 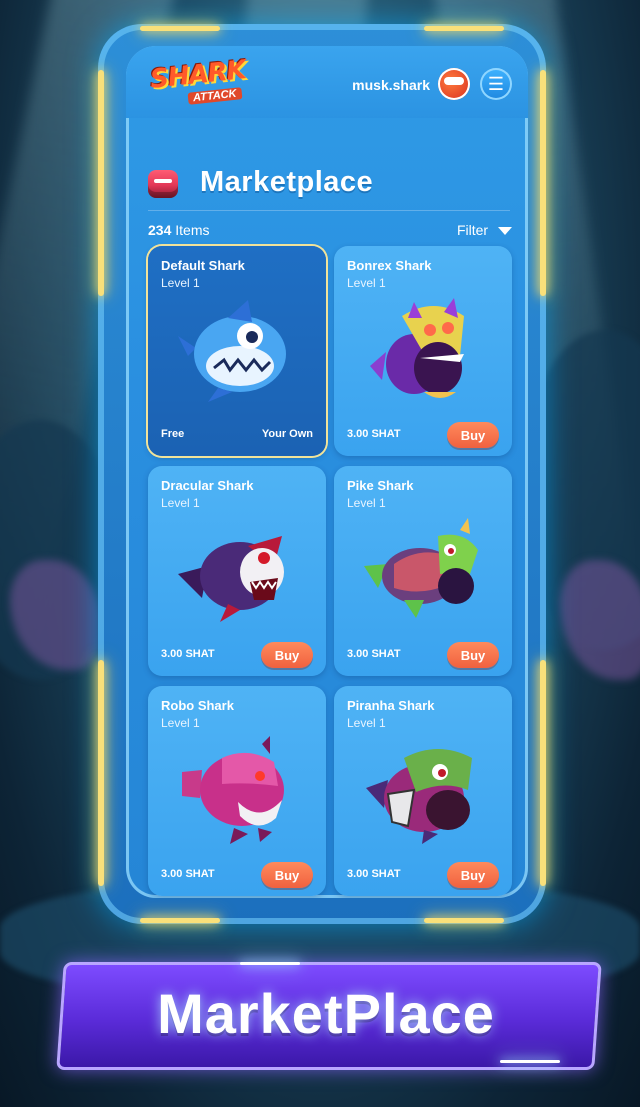 I want to click on page-title: Marketplace, so click(x=287, y=182).